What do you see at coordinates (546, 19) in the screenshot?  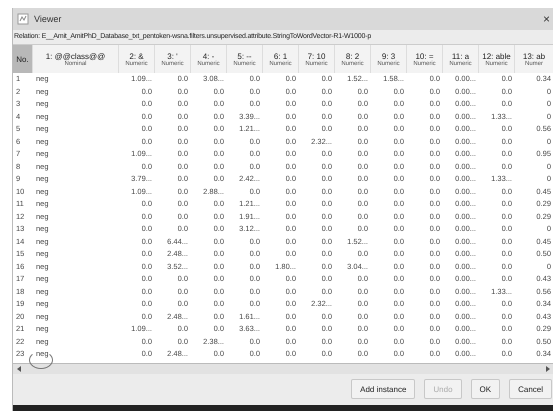 I see `close-button: ×` at bounding box center [546, 19].